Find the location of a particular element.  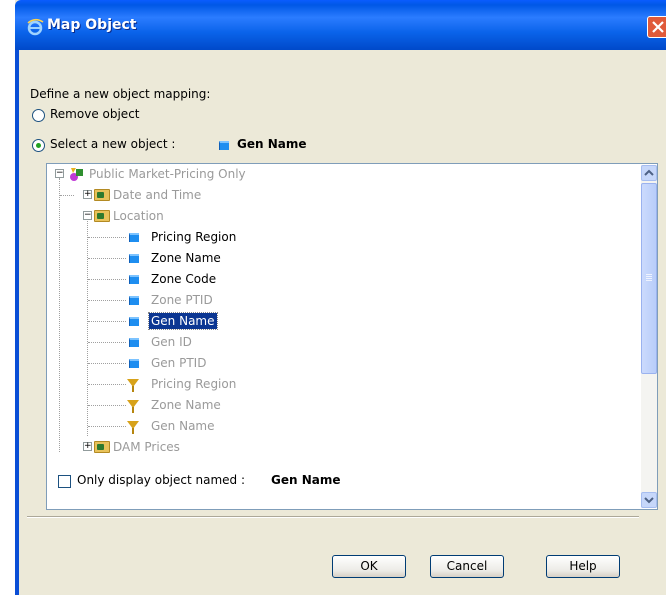

remove-object-radio is located at coordinates (38, 115).